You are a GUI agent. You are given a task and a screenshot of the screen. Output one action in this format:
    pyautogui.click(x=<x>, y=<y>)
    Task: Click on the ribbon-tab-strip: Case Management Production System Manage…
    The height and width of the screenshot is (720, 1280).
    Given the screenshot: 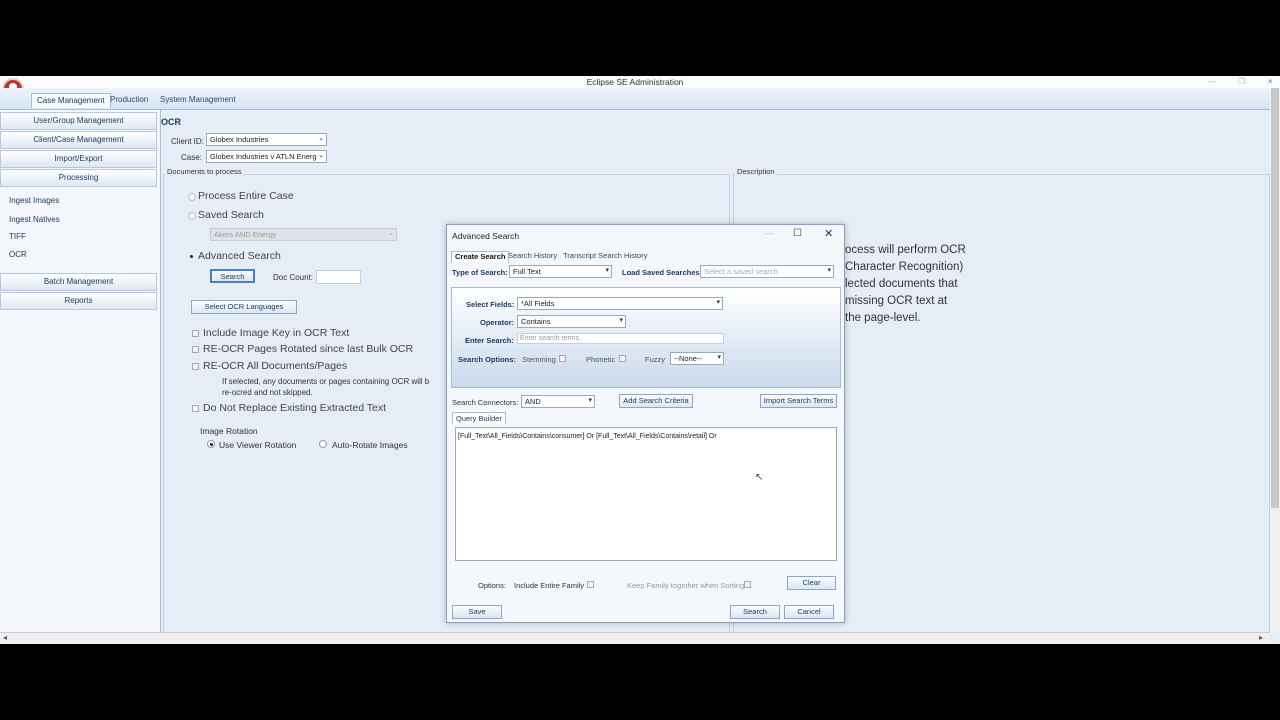 What is the action you would take?
    pyautogui.click(x=635, y=99)
    